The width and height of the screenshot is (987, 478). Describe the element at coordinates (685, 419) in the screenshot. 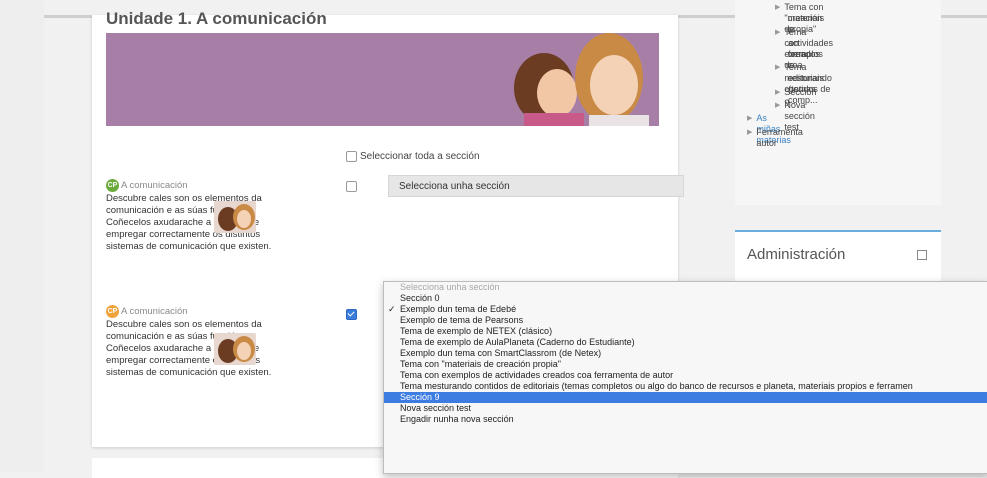

I see `dropdown-option: Engadir nunha nova sección` at that location.